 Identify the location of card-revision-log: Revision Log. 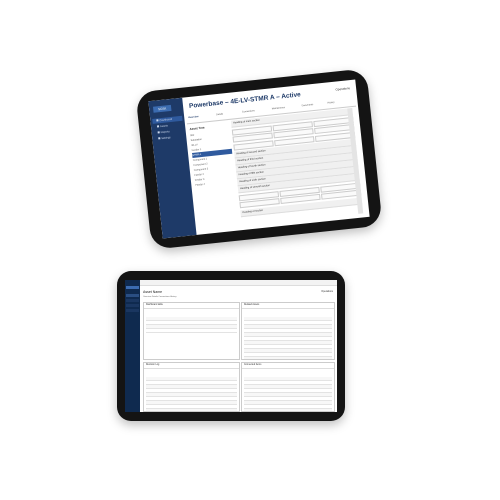
(191, 387).